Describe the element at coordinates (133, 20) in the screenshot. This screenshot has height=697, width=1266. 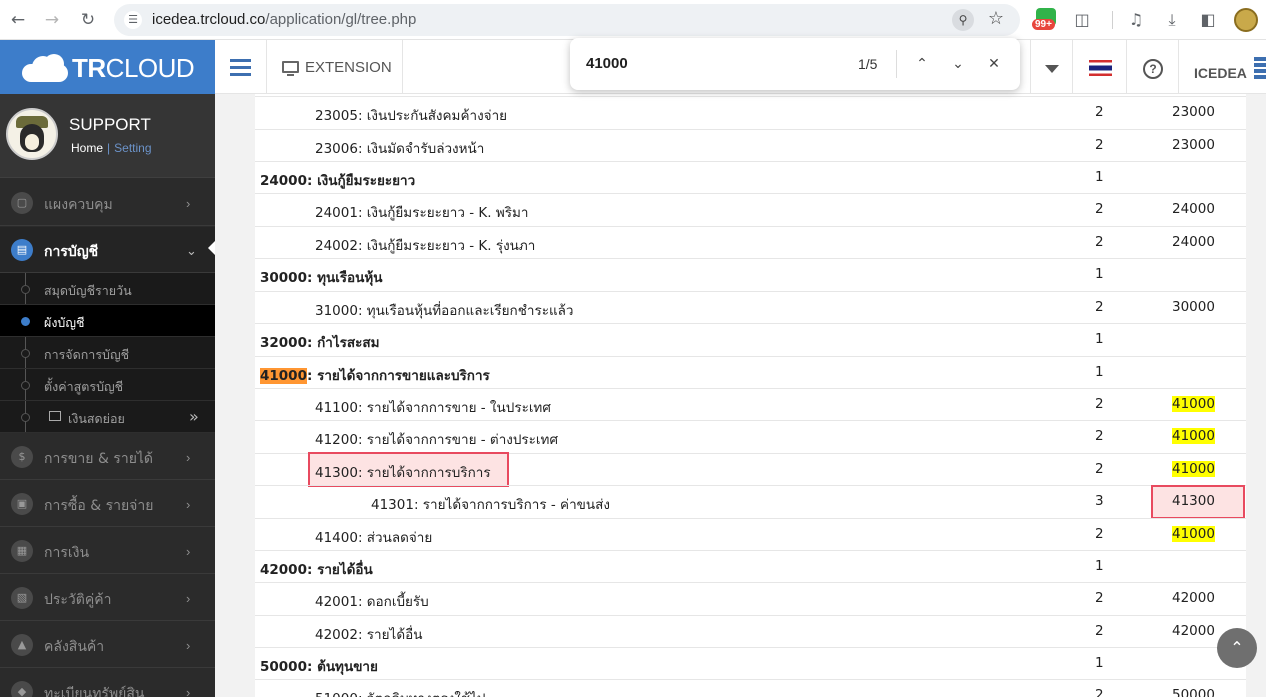
I see `site-info-icon: ☰` at that location.